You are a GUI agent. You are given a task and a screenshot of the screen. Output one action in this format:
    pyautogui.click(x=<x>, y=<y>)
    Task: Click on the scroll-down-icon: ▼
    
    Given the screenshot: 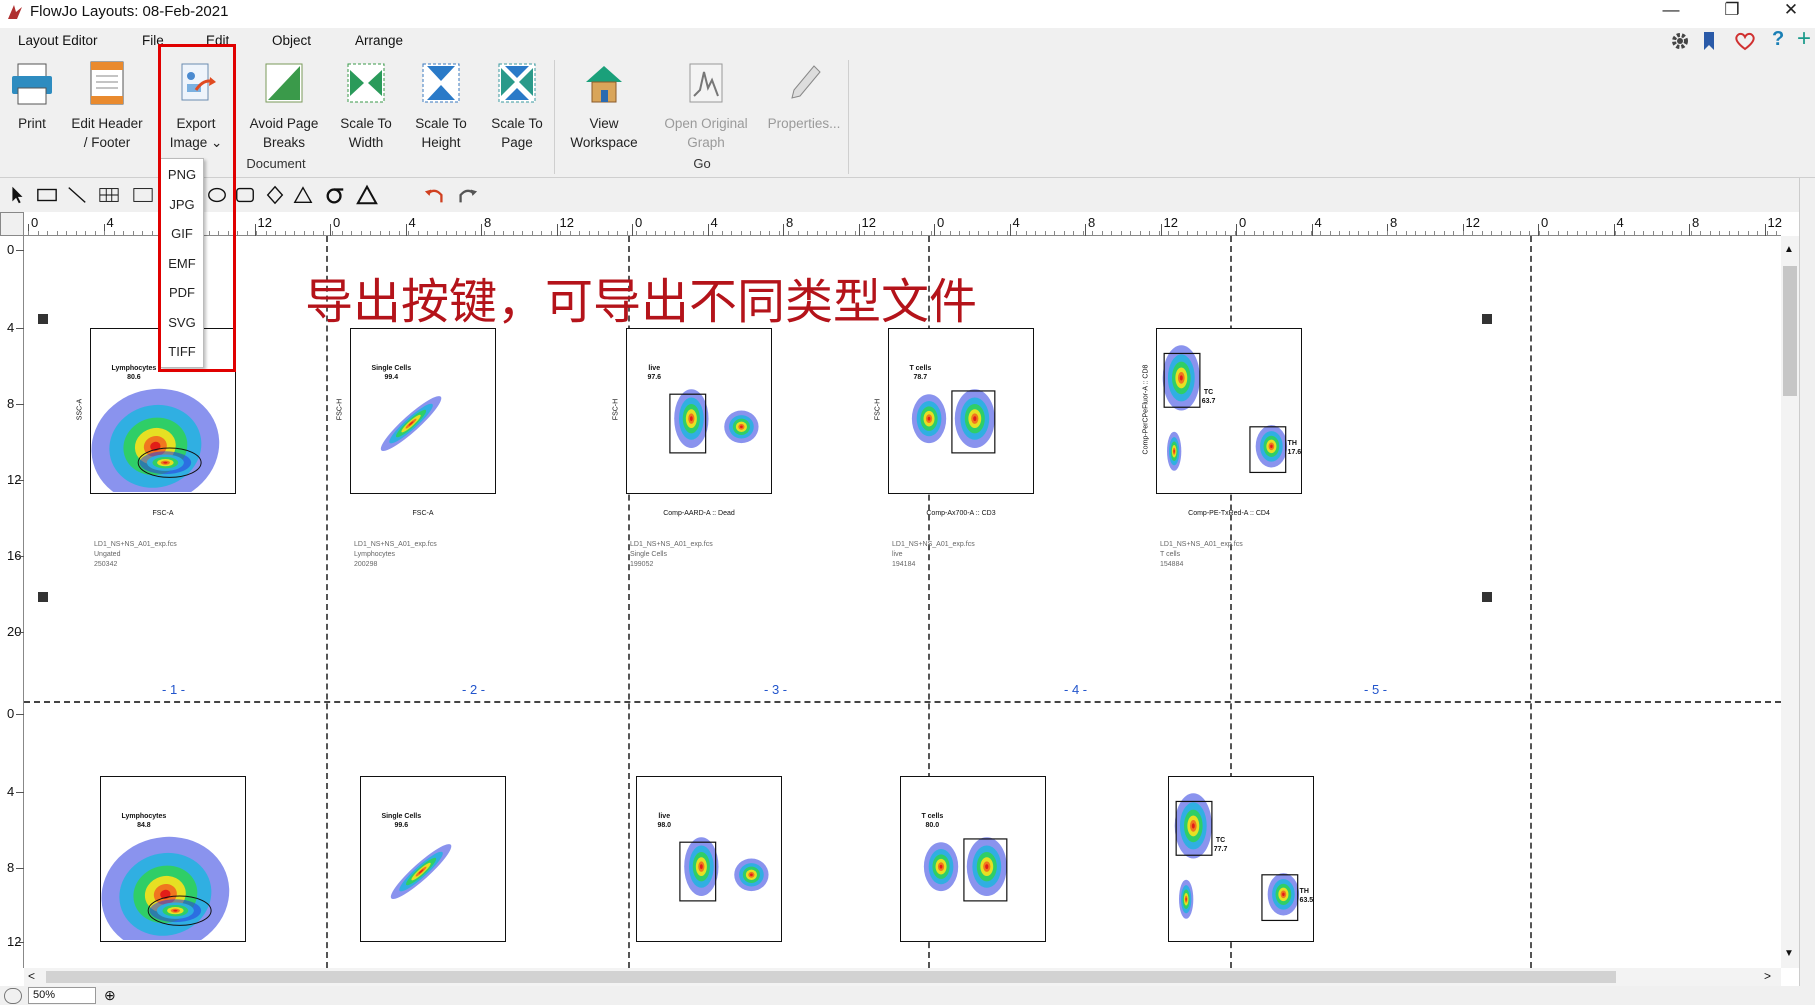 What is the action you would take?
    pyautogui.click(x=1789, y=953)
    